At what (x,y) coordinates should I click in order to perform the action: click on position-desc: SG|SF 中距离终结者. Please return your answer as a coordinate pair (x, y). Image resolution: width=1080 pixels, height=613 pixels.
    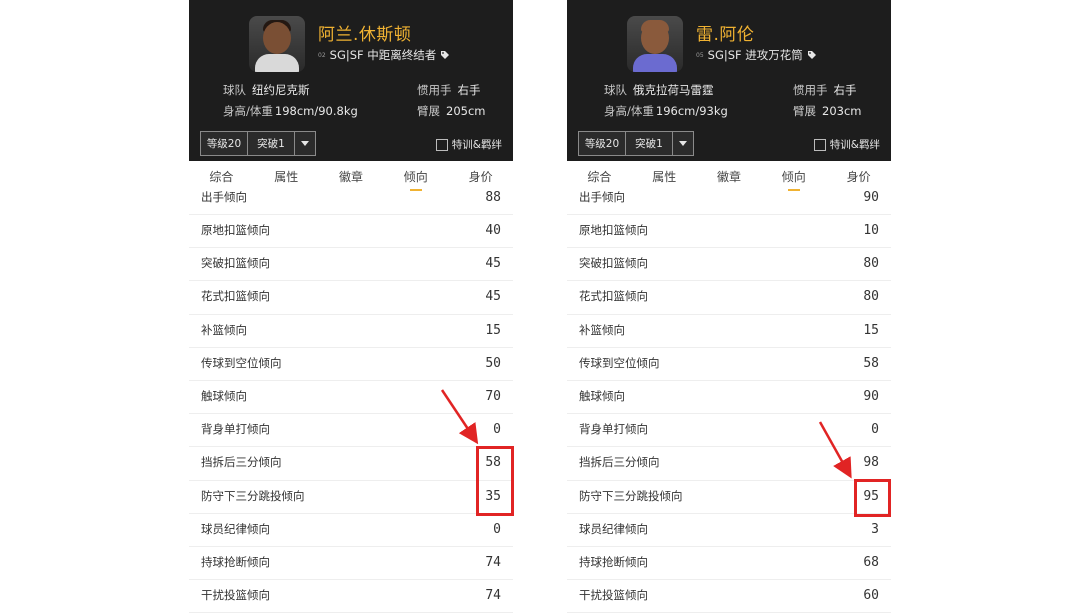
    Looking at the image, I should click on (383, 55).